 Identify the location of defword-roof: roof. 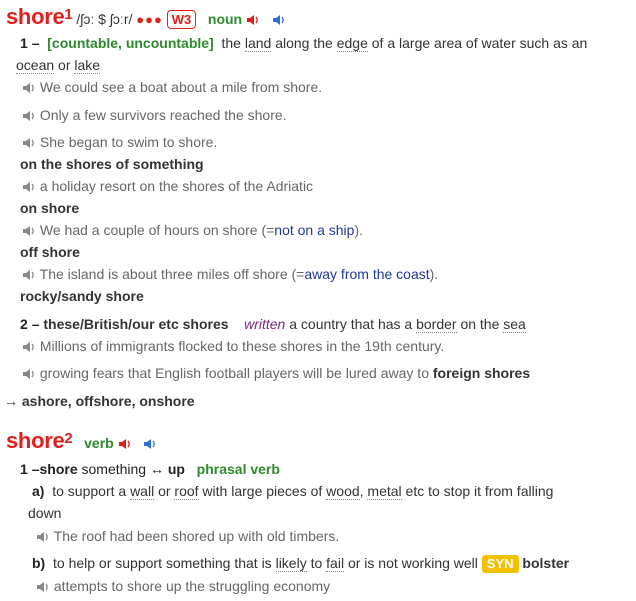
(186, 491).